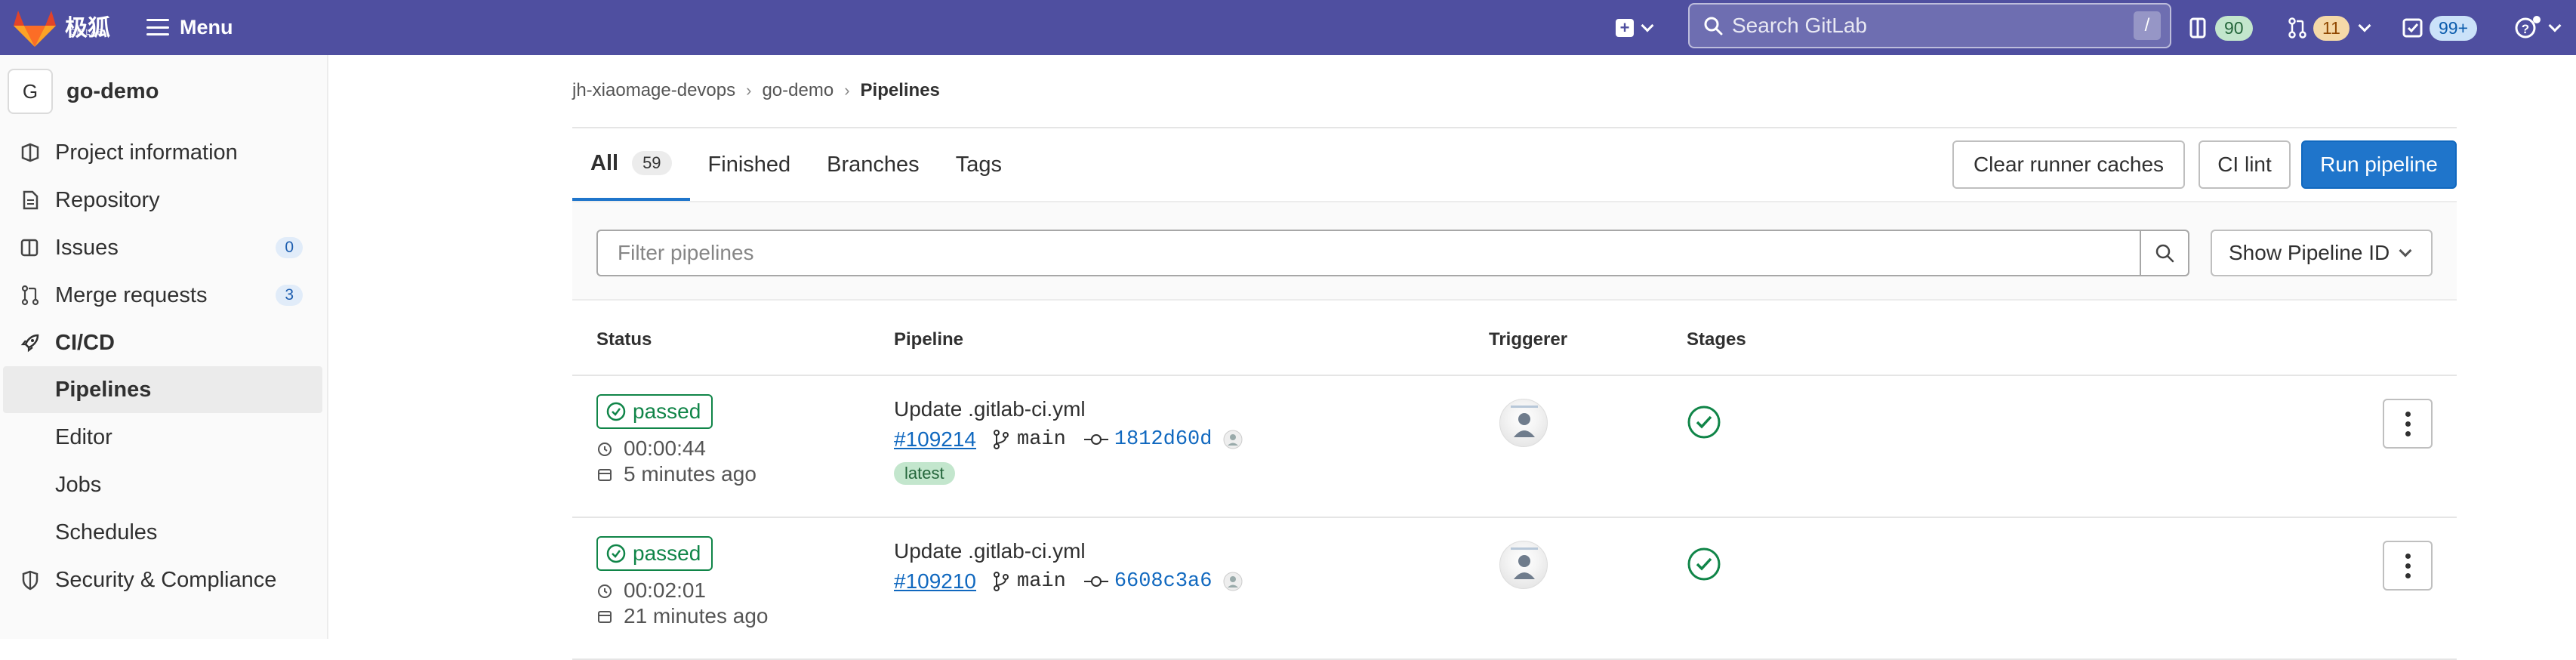 The width and height of the screenshot is (2576, 660). I want to click on commit-icon, so click(1095, 581).